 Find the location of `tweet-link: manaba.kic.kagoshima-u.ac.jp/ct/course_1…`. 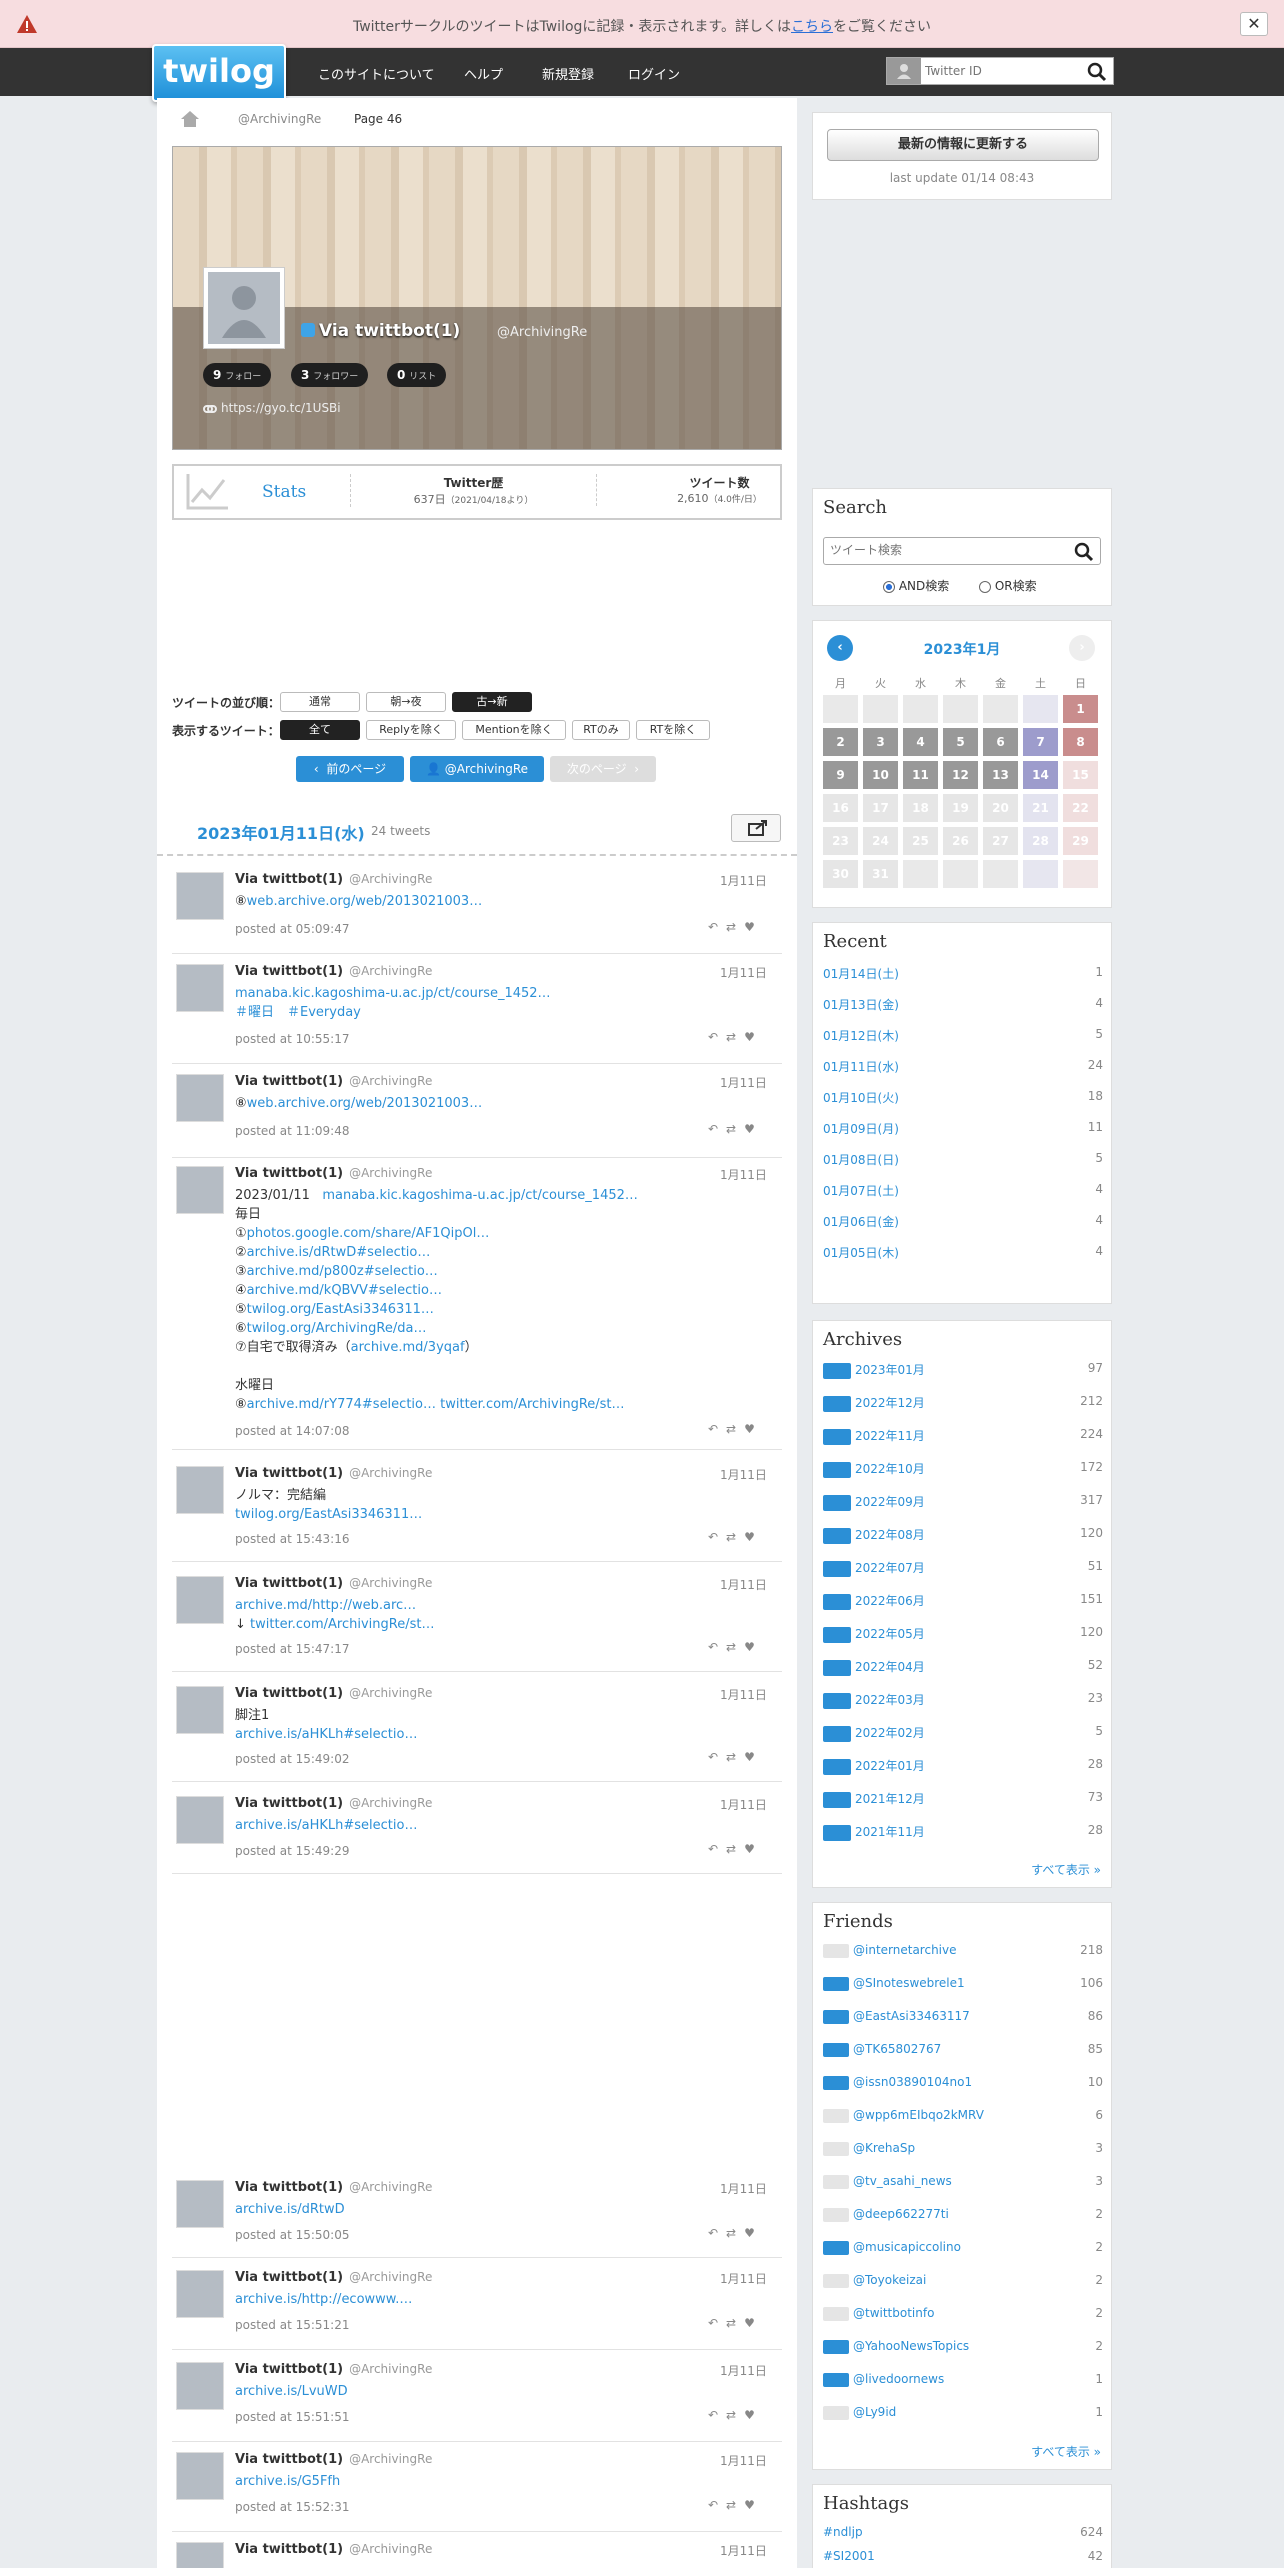

tweet-link: manaba.kic.kagoshima-u.ac.jp/ct/course_1… is located at coordinates (393, 993).